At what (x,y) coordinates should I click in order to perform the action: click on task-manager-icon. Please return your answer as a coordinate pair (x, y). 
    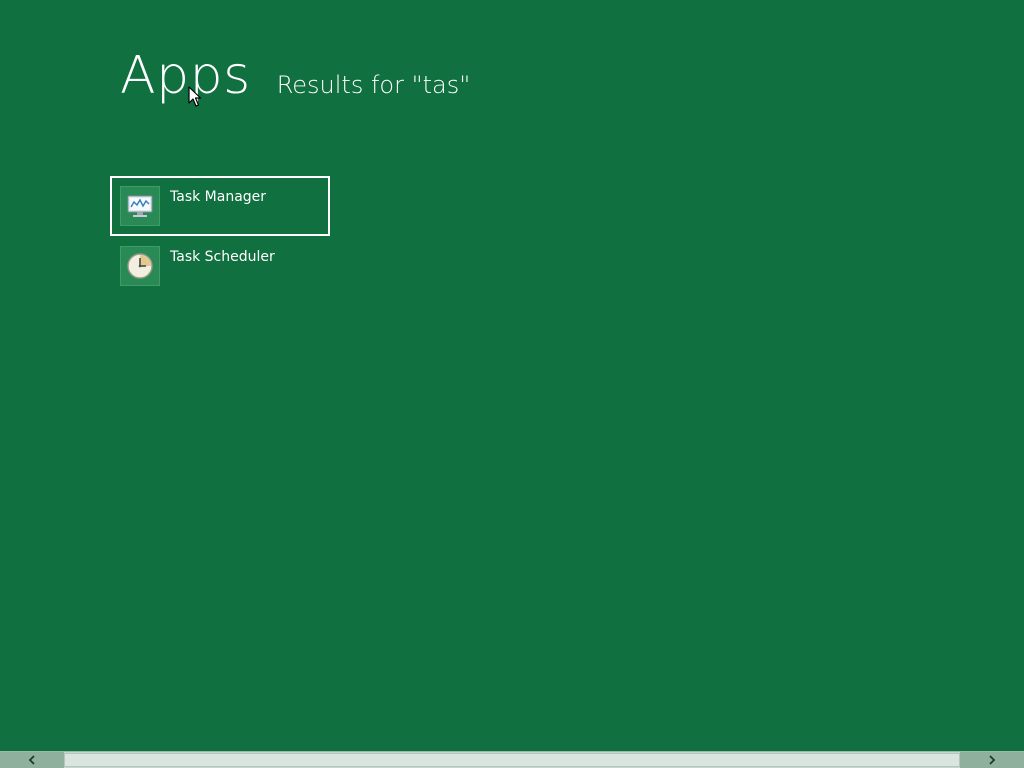
    Looking at the image, I should click on (140, 206).